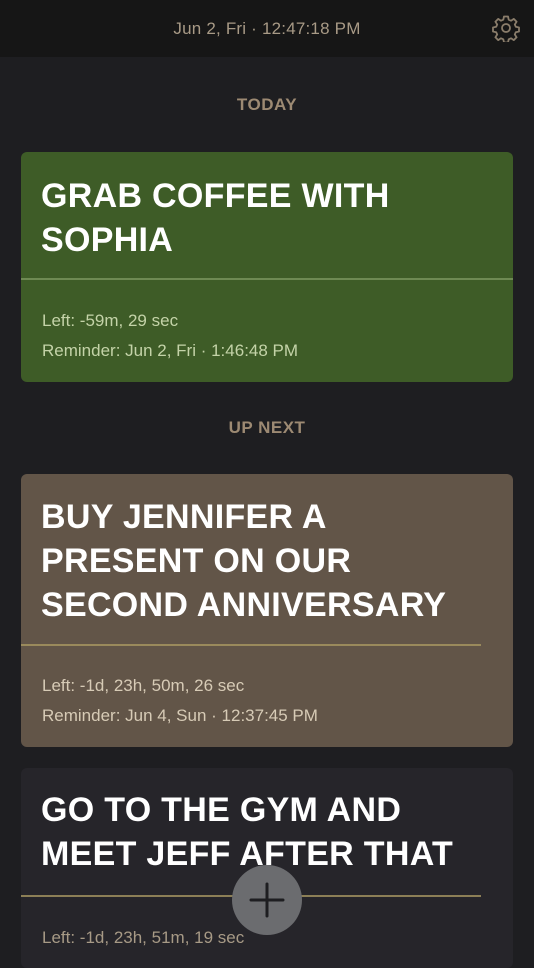 The image size is (534, 968). I want to click on section-title-today: TODAY, so click(267, 104).